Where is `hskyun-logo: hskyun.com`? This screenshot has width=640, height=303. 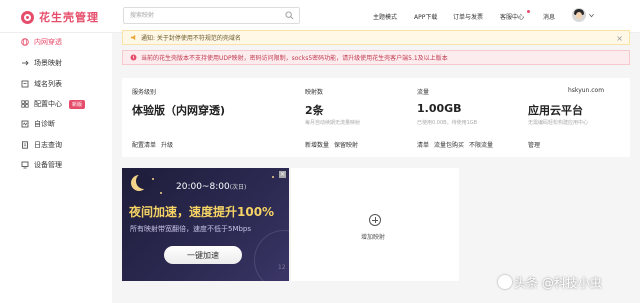
hskyun-logo: hskyun.com is located at coordinates (586, 90).